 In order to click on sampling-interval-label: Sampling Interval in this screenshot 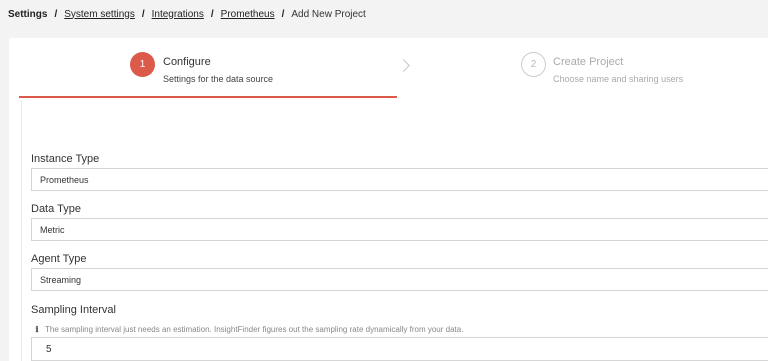, I will do `click(73, 310)`.